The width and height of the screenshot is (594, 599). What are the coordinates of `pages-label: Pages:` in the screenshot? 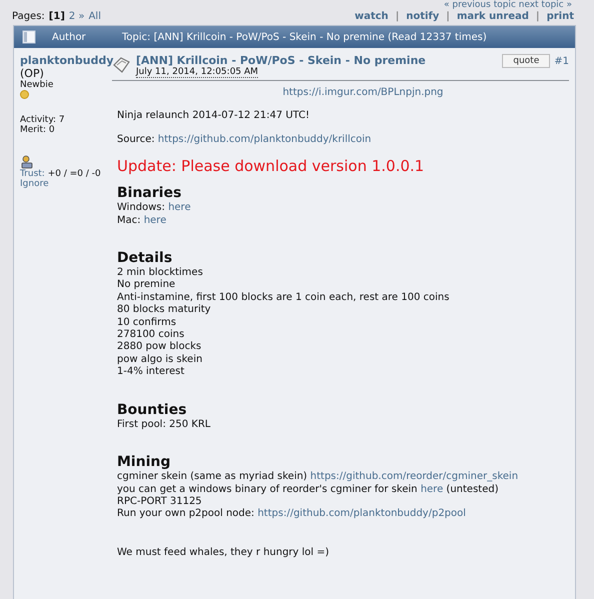 It's located at (28, 16).